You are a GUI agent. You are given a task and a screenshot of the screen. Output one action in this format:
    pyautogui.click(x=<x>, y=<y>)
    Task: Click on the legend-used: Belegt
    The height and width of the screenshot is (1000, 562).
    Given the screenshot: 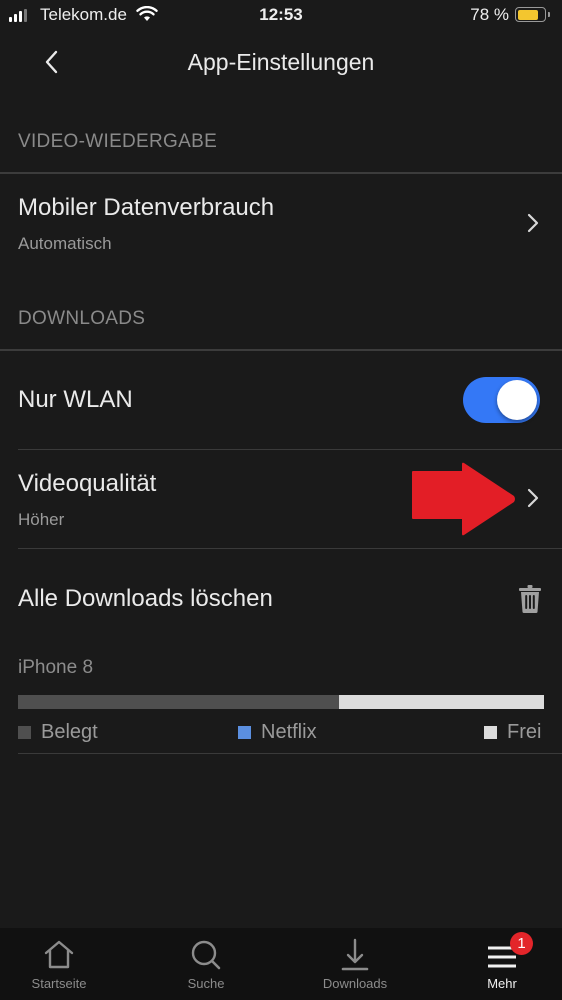 What is the action you would take?
    pyautogui.click(x=58, y=732)
    